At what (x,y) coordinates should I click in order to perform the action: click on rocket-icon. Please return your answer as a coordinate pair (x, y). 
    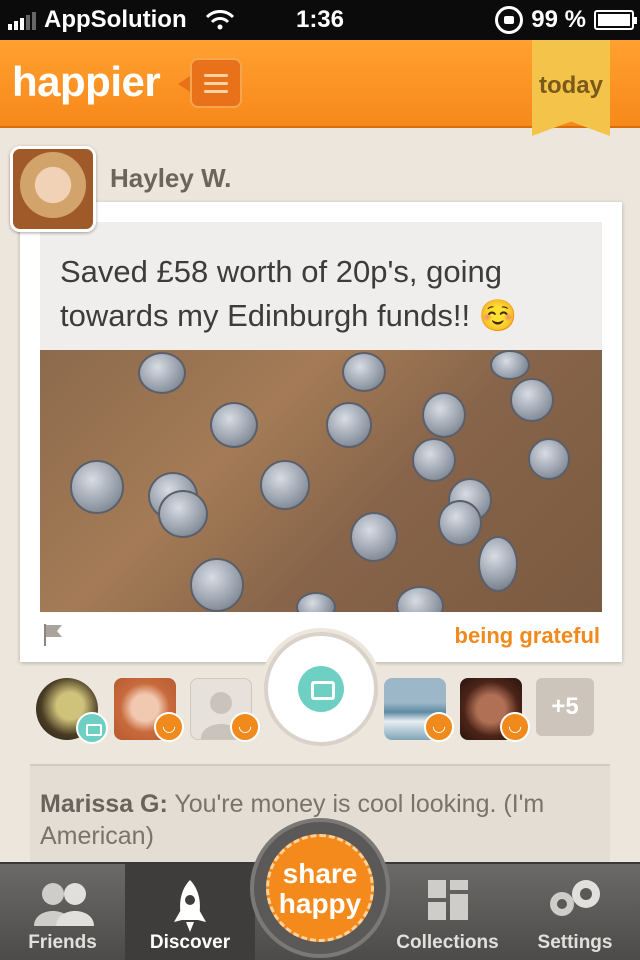
    Looking at the image, I should click on (190, 906).